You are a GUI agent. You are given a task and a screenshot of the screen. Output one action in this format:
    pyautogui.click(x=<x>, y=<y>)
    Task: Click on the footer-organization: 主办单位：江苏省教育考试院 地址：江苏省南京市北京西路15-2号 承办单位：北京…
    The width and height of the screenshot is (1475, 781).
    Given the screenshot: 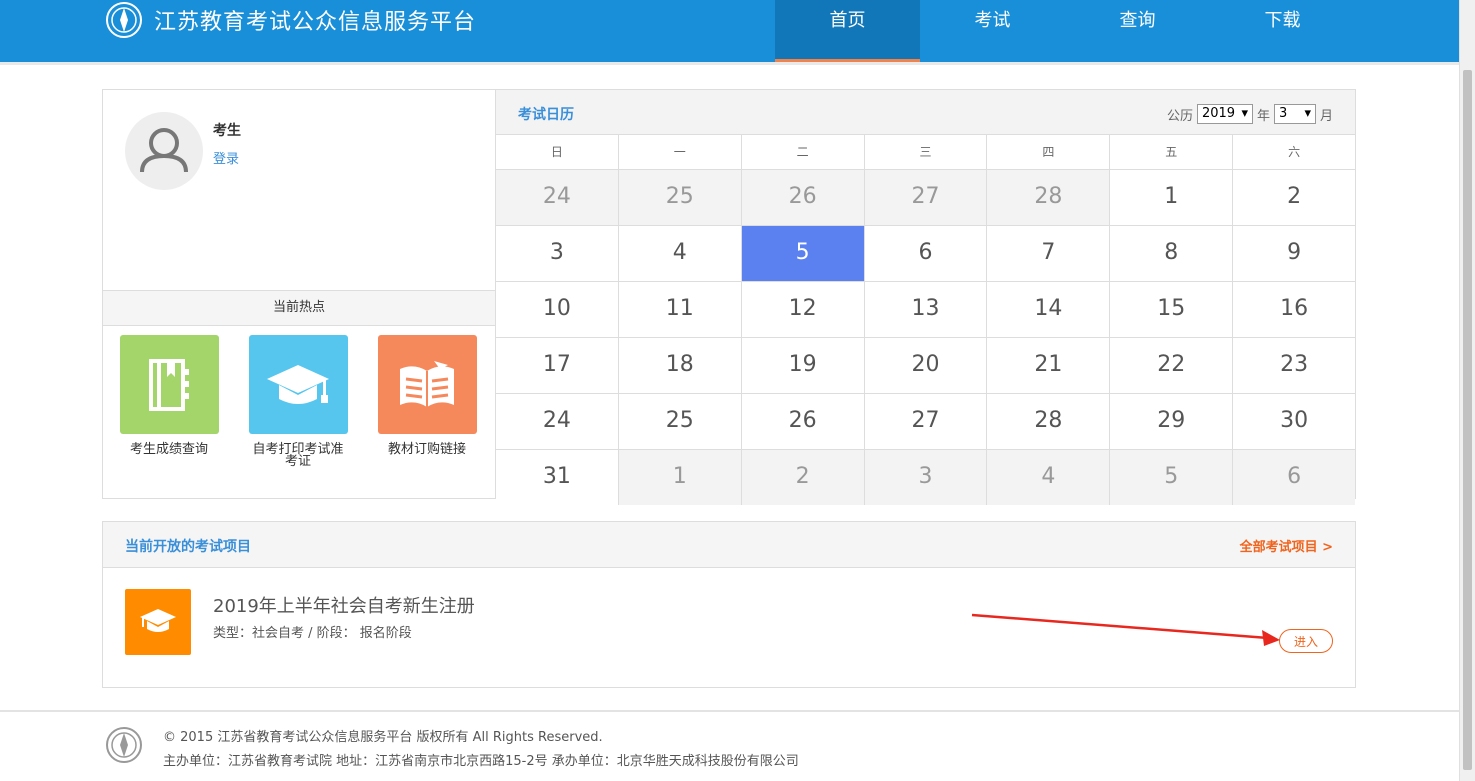 What is the action you would take?
    pyautogui.click(x=481, y=761)
    